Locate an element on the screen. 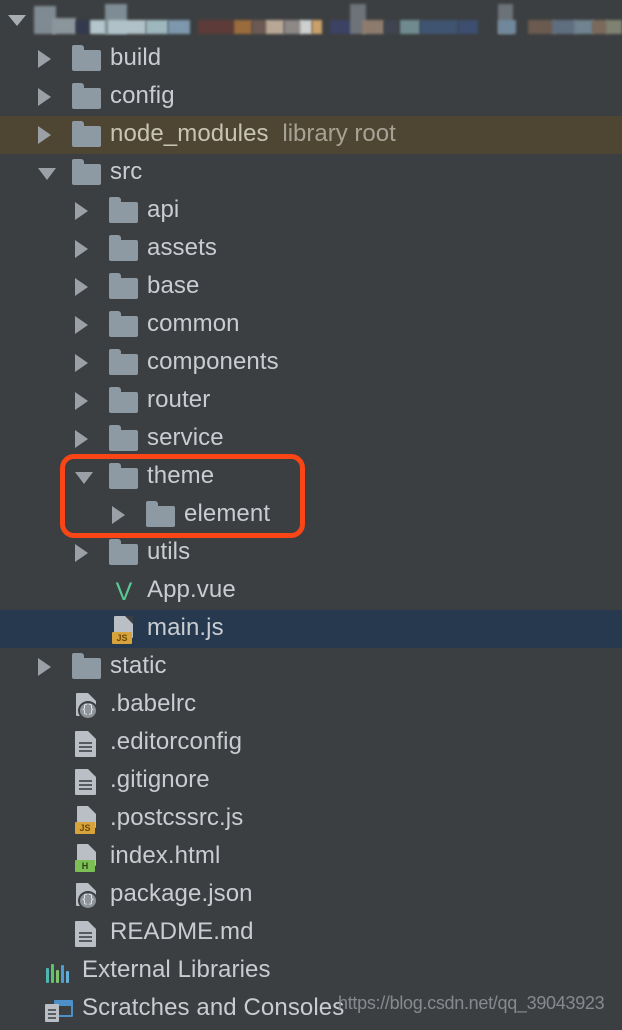  tree-row-app-vue: V App.vue is located at coordinates (311, 591).